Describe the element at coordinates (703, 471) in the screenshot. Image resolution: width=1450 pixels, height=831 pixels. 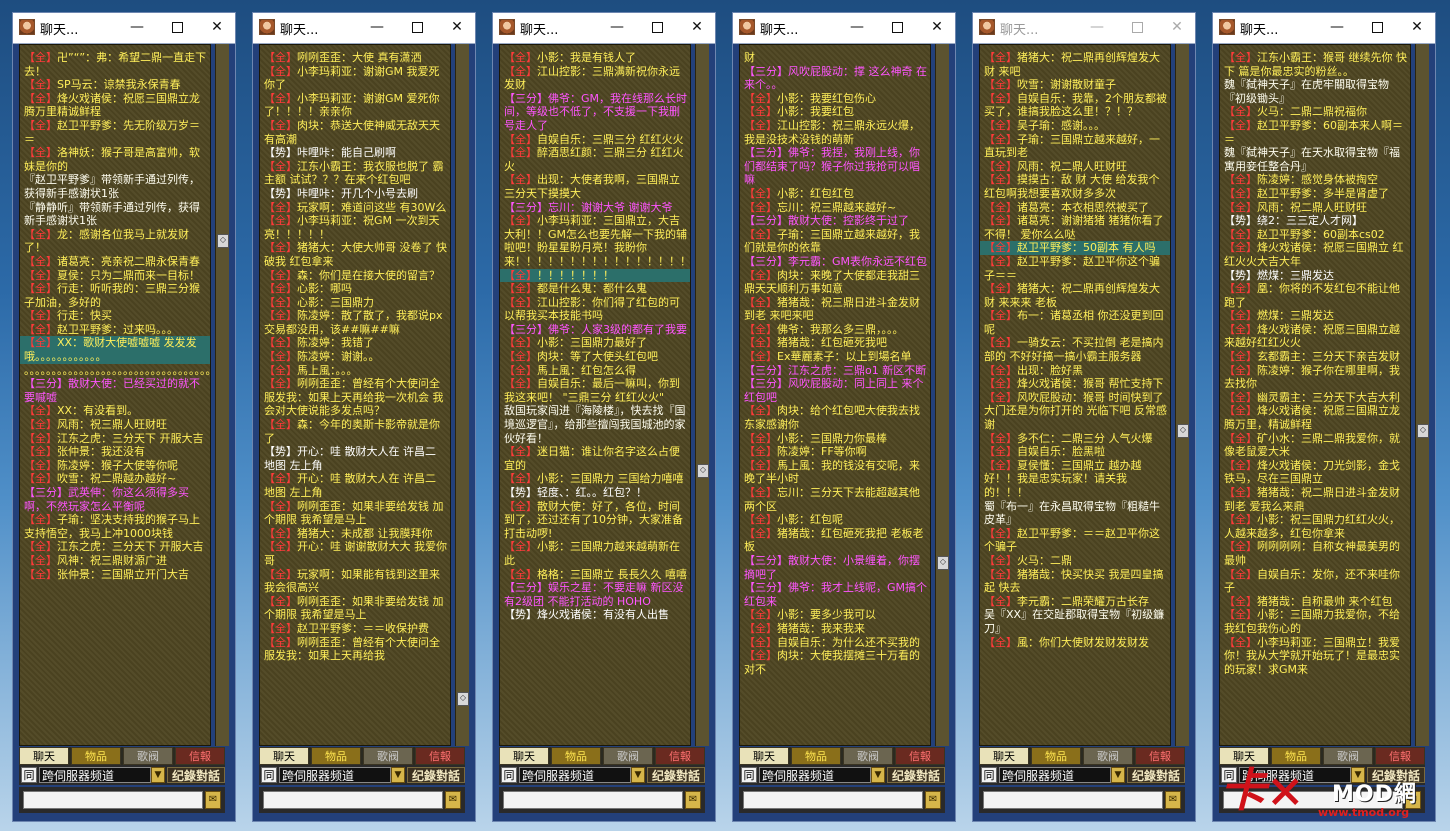
I see `scroll-thumb: ◇` at that location.